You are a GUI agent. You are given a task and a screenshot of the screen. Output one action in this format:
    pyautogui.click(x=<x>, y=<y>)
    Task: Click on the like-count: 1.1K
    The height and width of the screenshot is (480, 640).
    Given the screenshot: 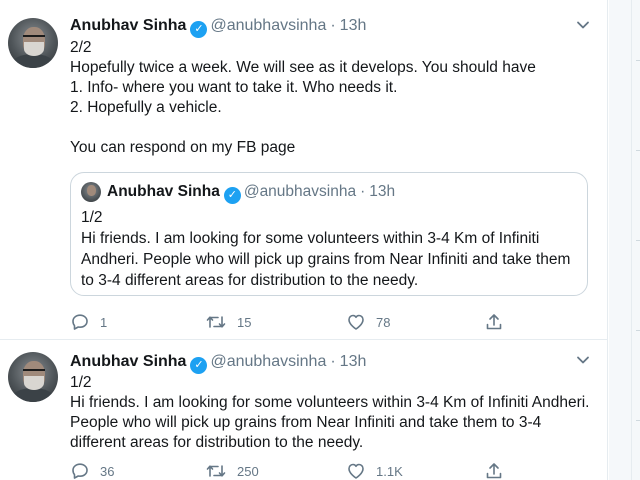 What is the action you would take?
    pyautogui.click(x=389, y=471)
    